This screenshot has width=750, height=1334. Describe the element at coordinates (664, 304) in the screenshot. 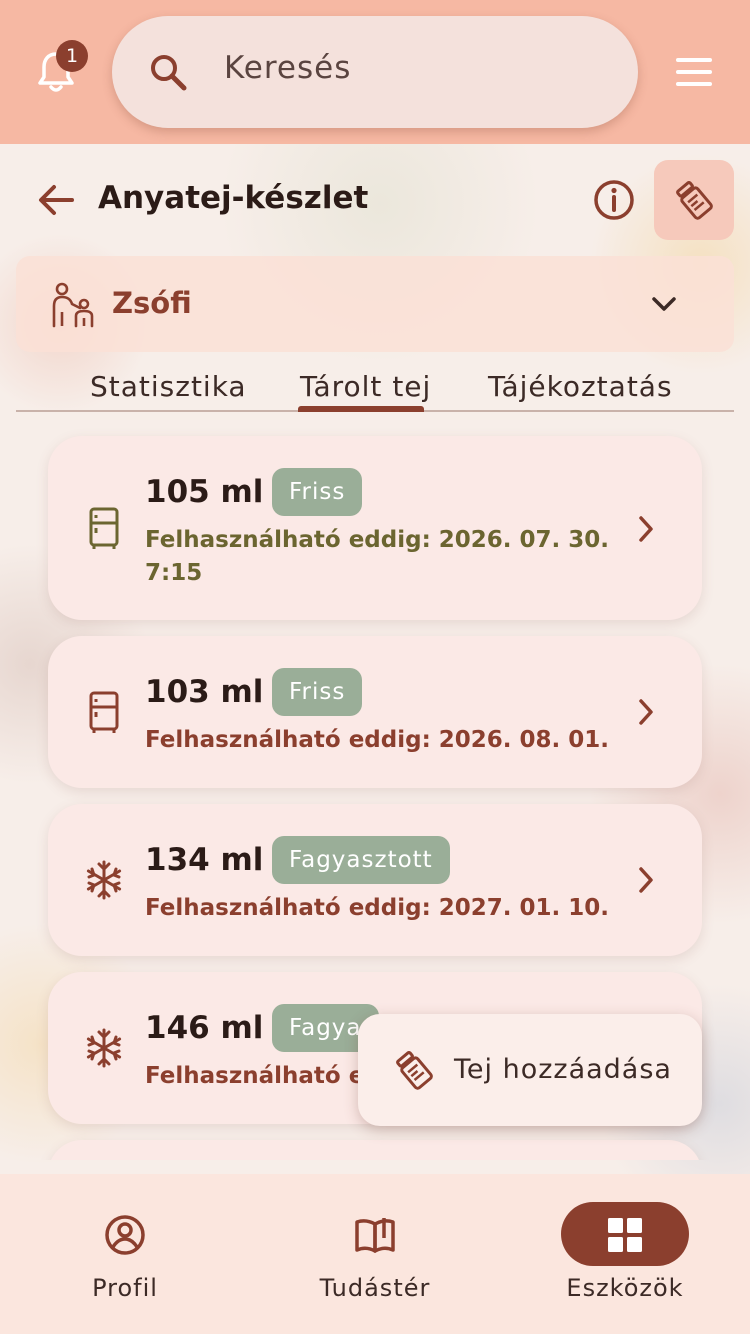

I see `chevron-down-icon` at that location.